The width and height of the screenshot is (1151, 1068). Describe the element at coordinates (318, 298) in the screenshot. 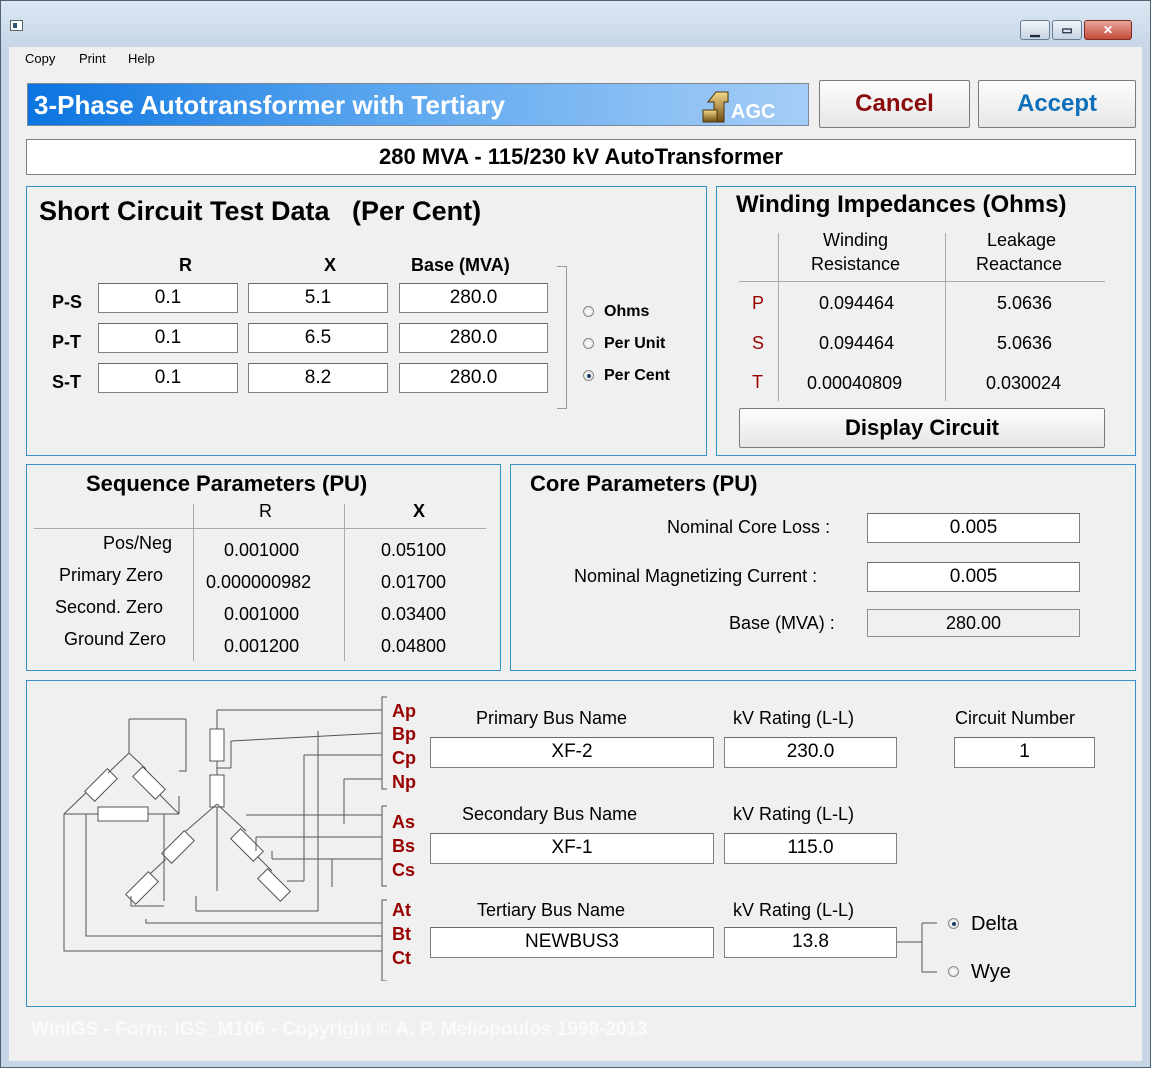

I see `ps-x-input: 5.1` at that location.